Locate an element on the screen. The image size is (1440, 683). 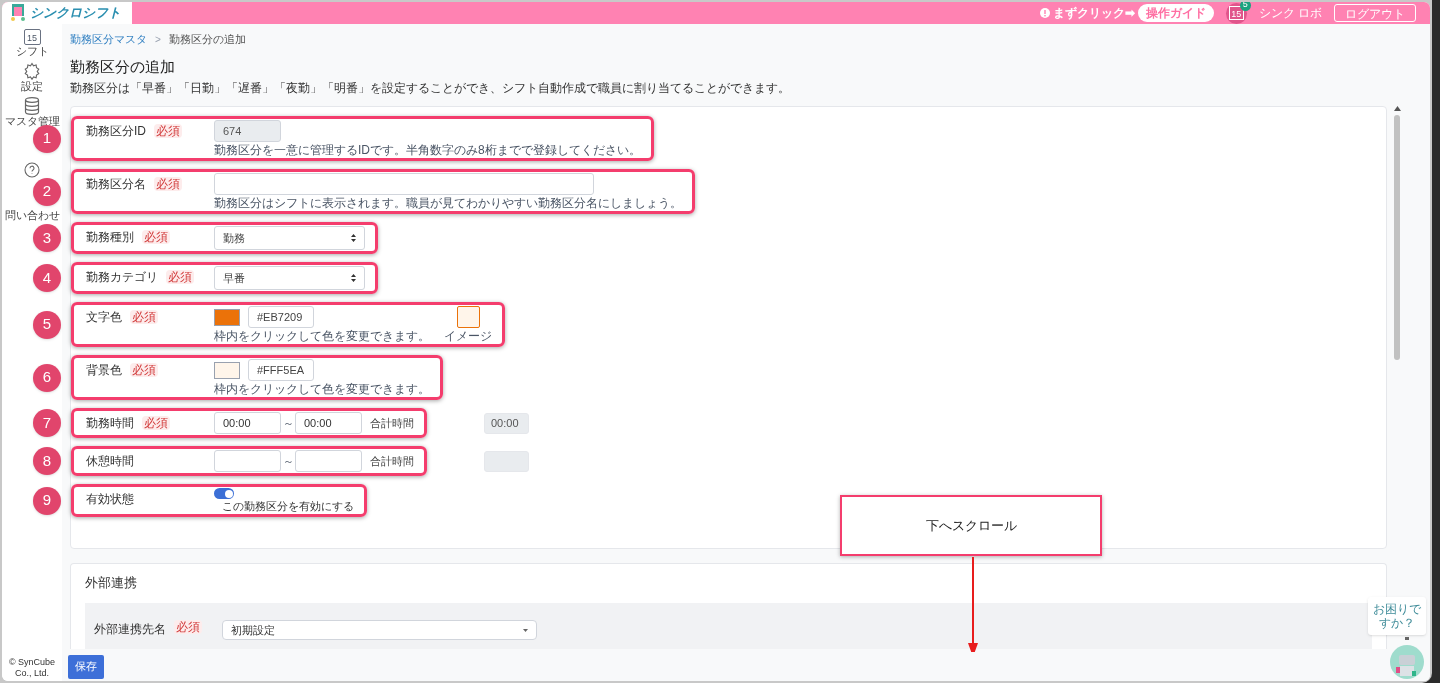
start-time-field: 00:00 is located at coordinates (247, 423).